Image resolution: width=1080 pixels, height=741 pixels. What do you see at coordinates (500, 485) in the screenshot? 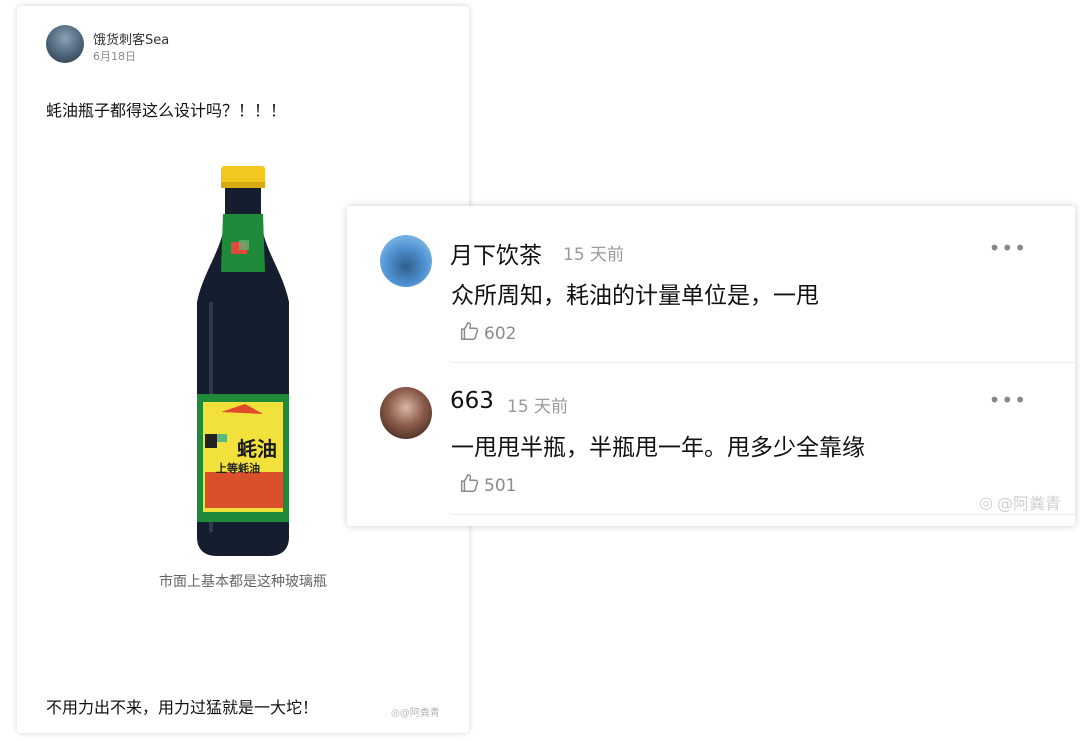
I see `like-count: 501` at bounding box center [500, 485].